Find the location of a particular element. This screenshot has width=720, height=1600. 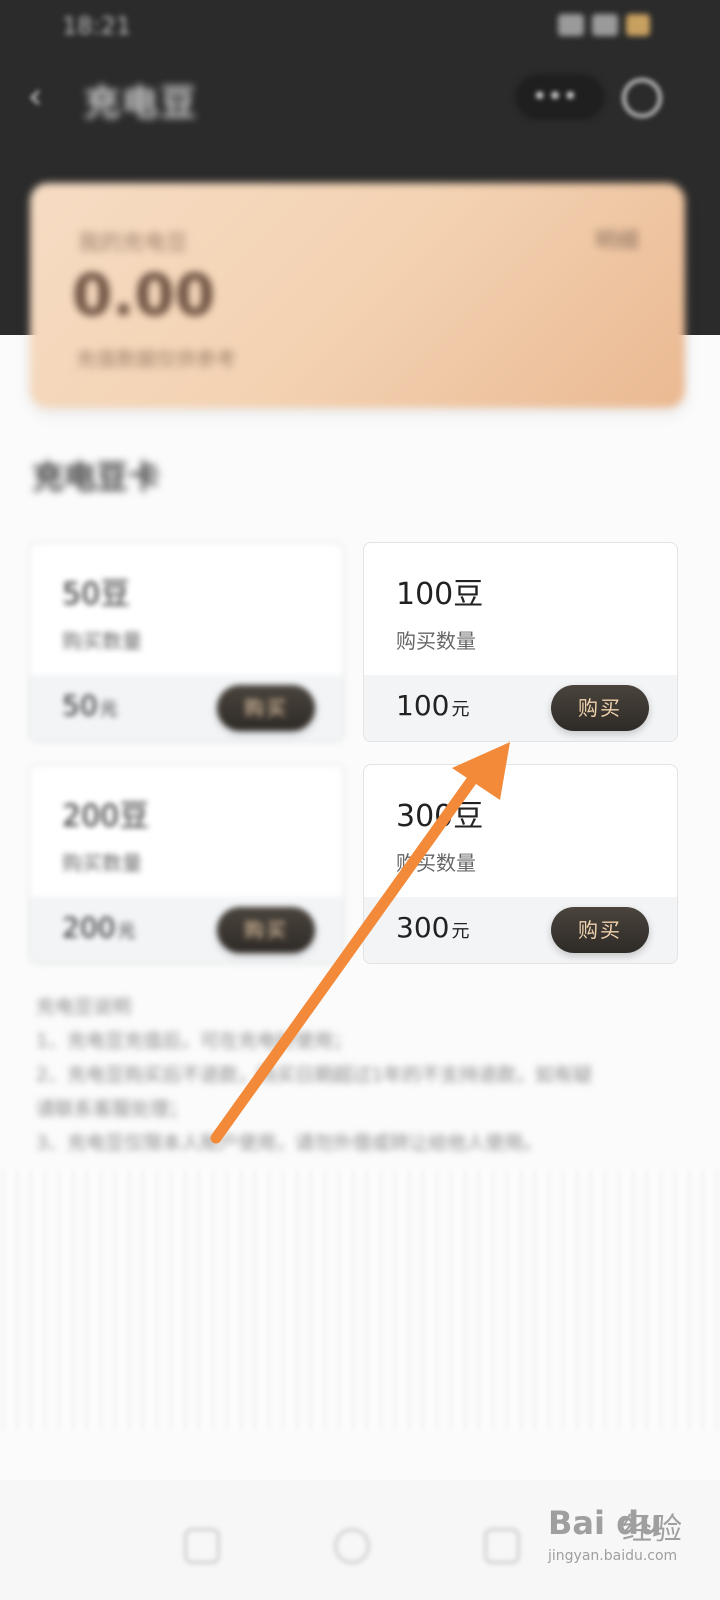

target-icon is located at coordinates (642, 98).